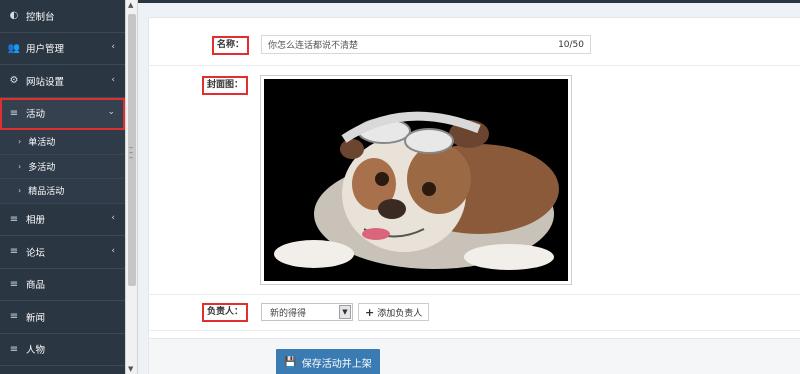  What do you see at coordinates (62, 350) in the screenshot?
I see `sidebar-item-people: ≡ 人物` at bounding box center [62, 350].